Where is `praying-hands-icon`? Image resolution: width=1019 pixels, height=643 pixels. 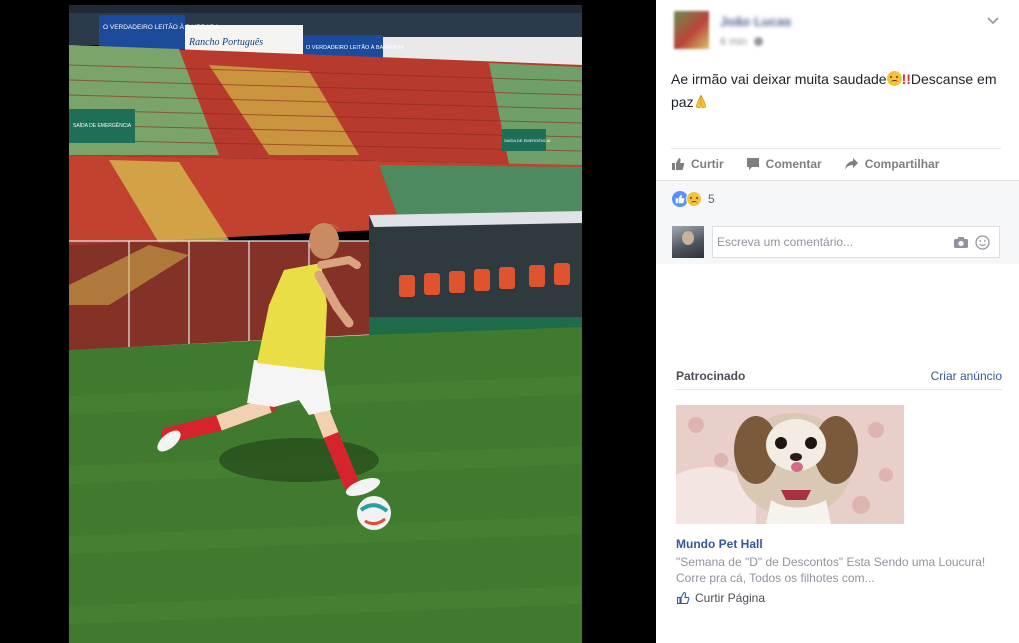 praying-hands-icon is located at coordinates (700, 101).